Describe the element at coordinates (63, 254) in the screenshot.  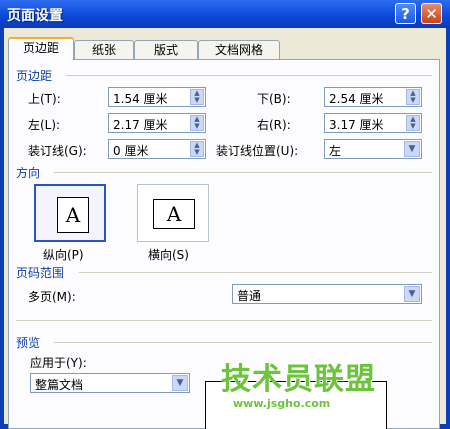
I see `portrait-label: 纵向(P)` at that location.